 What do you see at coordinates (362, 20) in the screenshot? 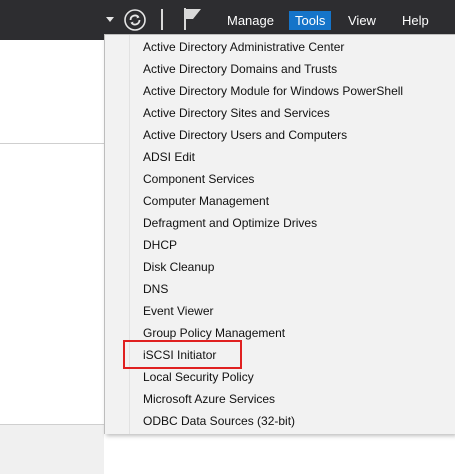
I see `menu-view: View` at bounding box center [362, 20].